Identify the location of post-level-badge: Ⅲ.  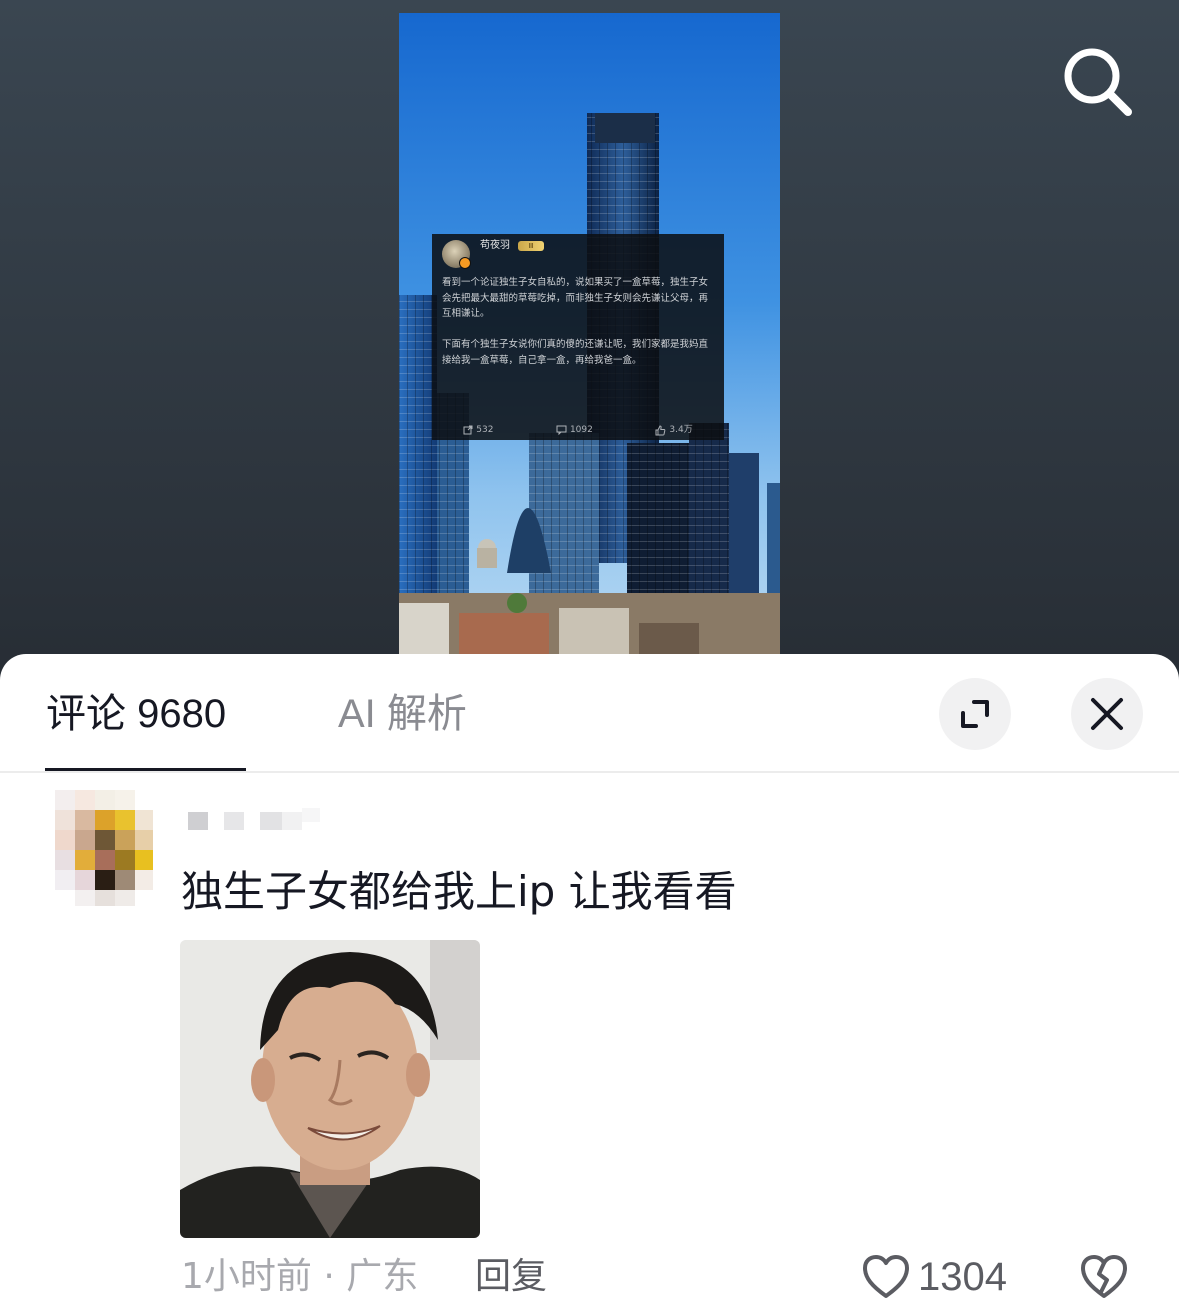
(531, 246).